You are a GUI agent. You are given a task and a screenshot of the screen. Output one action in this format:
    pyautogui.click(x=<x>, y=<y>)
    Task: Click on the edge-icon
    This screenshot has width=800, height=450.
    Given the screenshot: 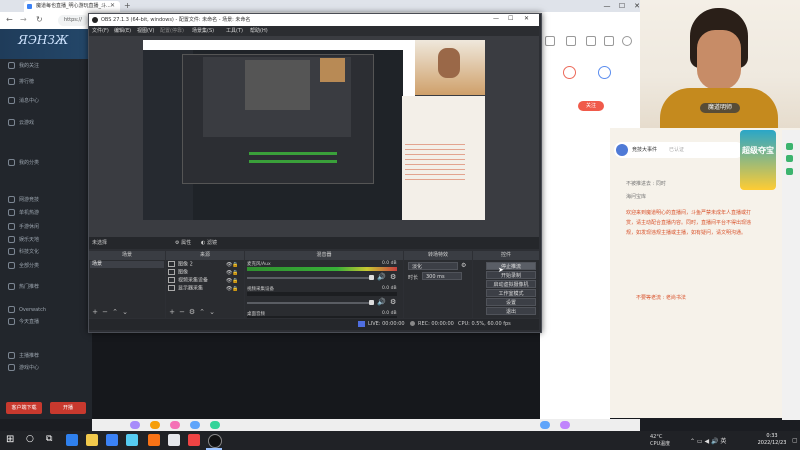 What is the action you would take?
    pyautogui.click(x=72, y=440)
    